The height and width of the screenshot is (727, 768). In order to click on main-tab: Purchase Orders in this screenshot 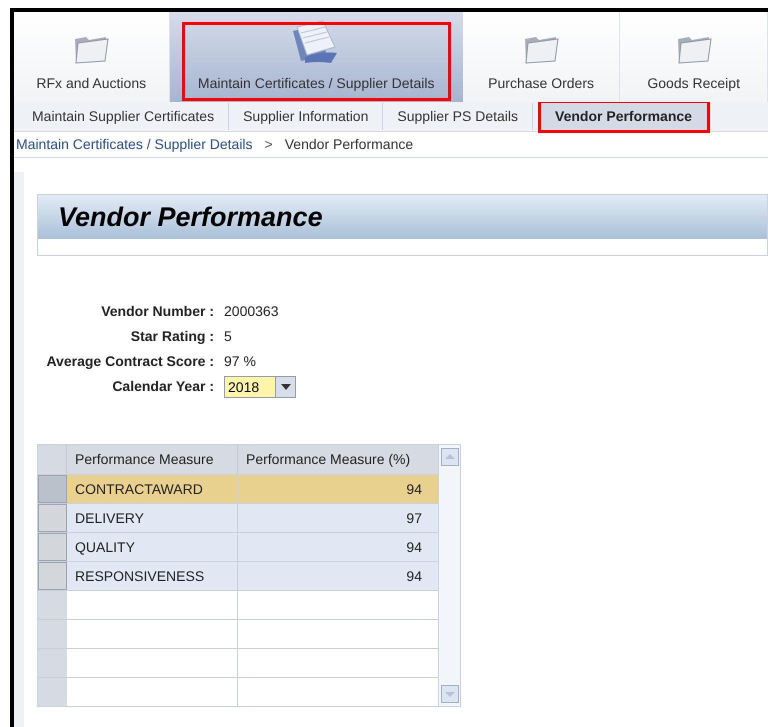, I will do `click(541, 57)`.